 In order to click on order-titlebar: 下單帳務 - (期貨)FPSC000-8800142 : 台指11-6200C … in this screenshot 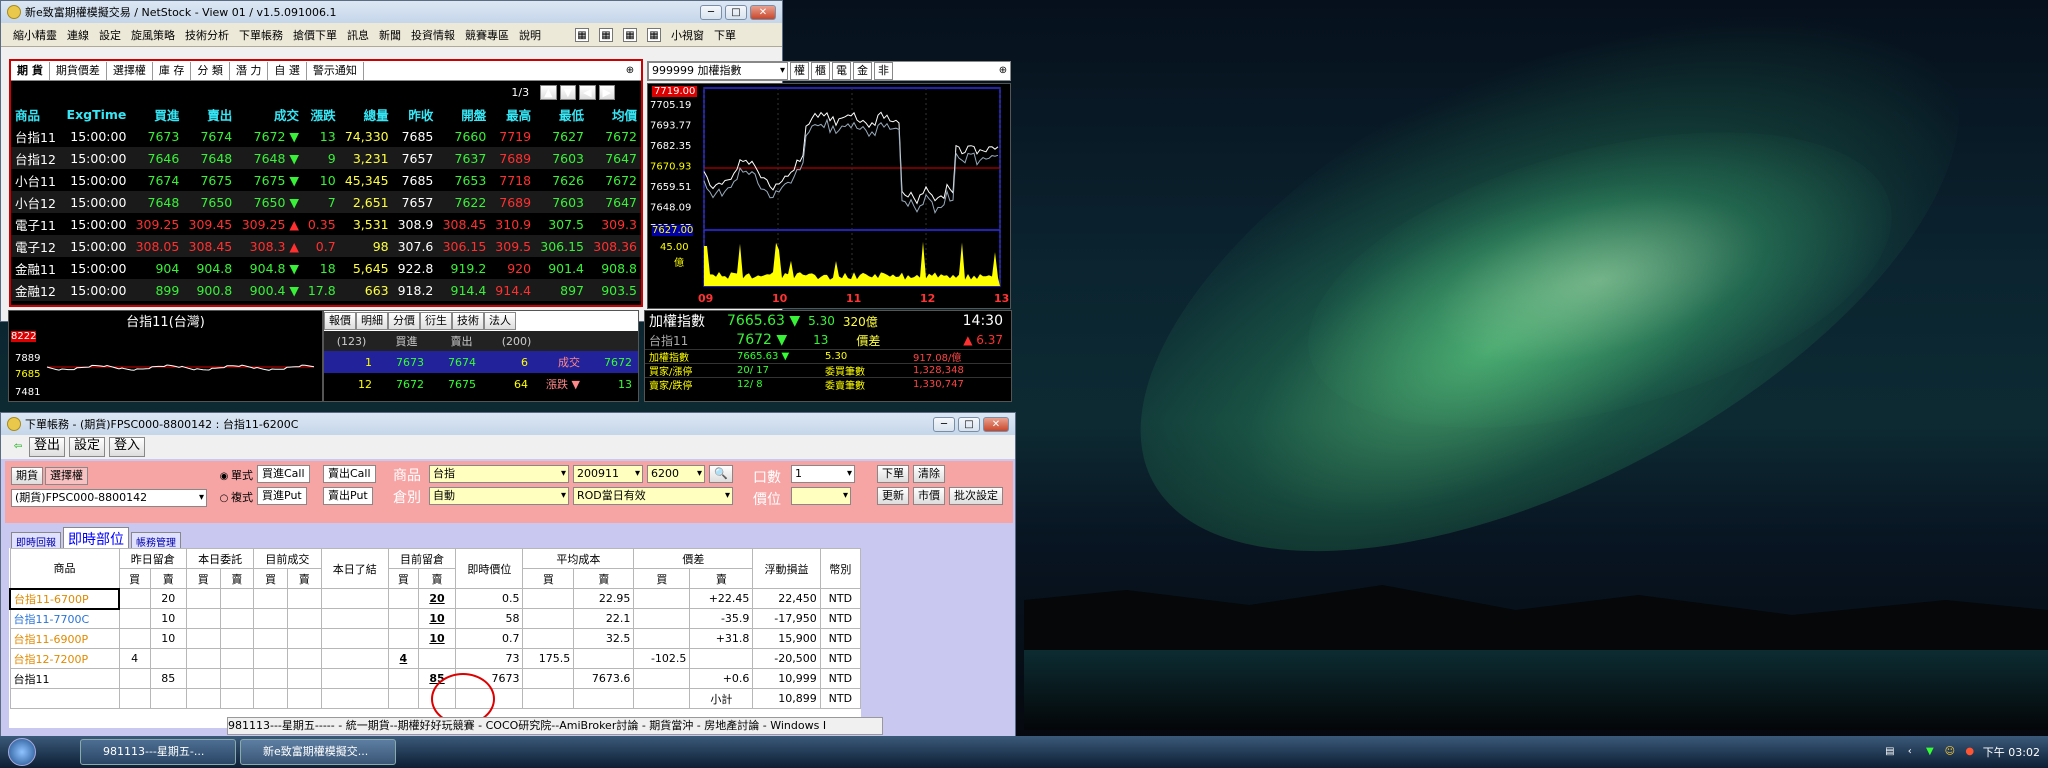, I will do `click(508, 424)`.